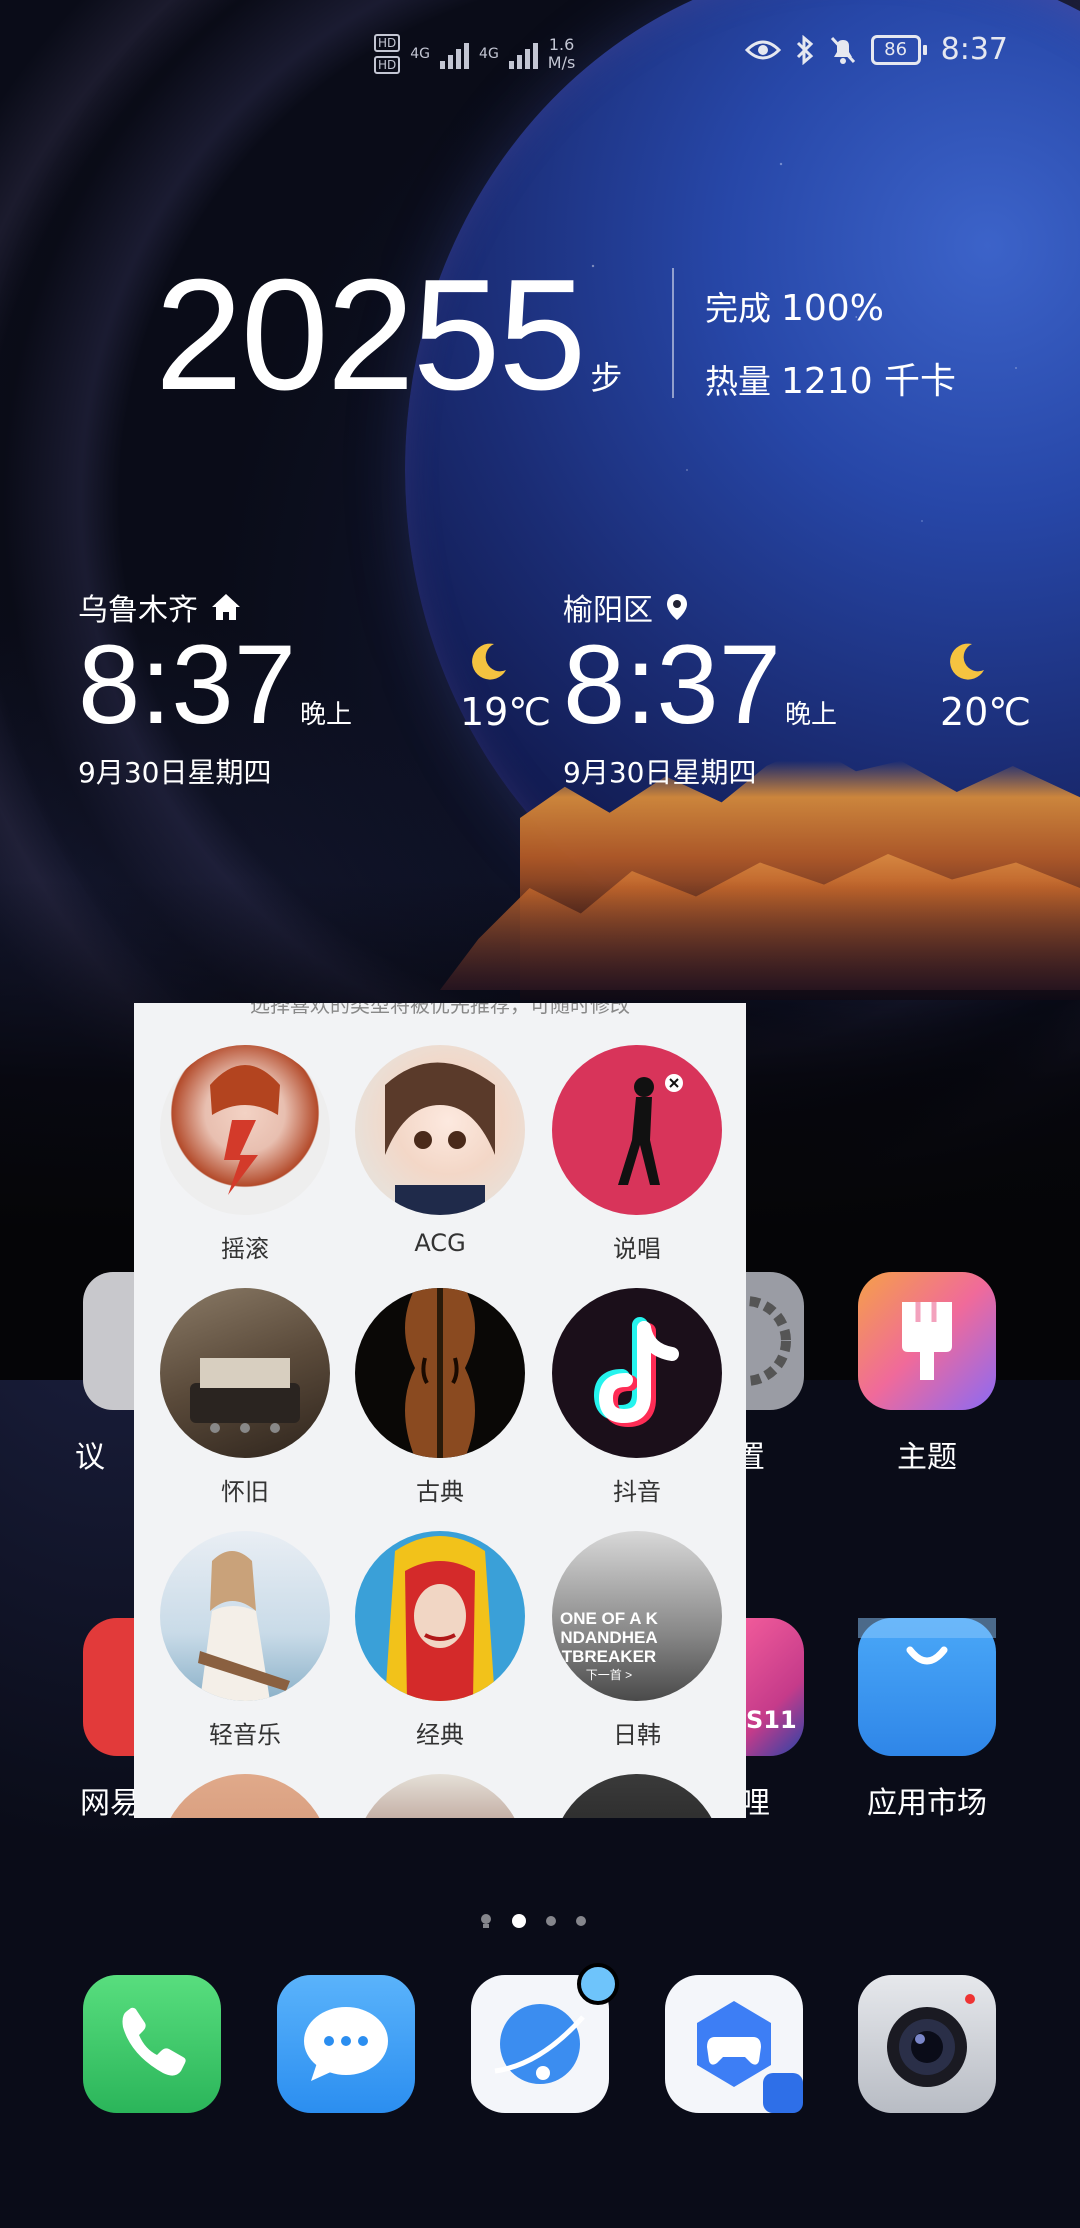  Describe the element at coordinates (637, 1130) in the screenshot. I see `genre-rap-image` at that location.